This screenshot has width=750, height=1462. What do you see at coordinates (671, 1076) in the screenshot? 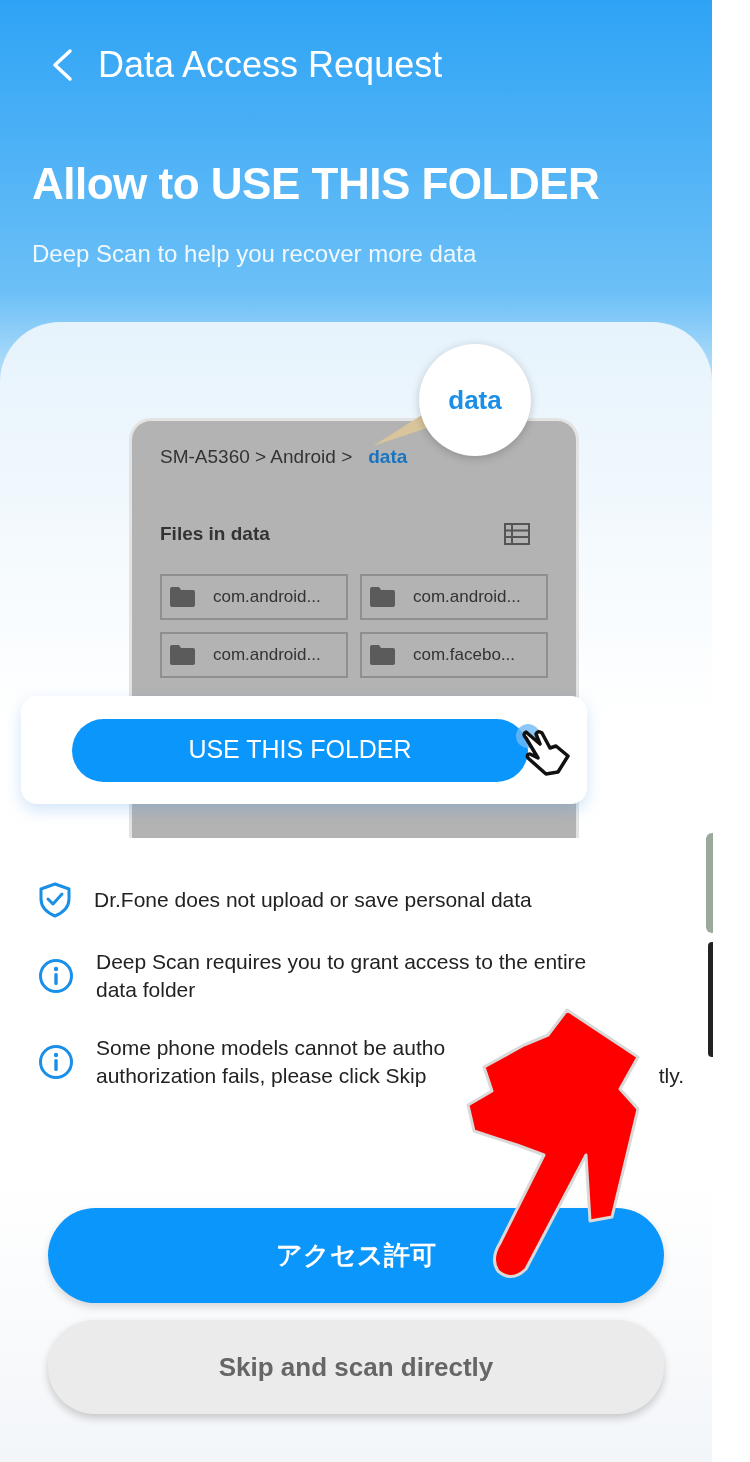
I see `note-text: tly.` at bounding box center [671, 1076].